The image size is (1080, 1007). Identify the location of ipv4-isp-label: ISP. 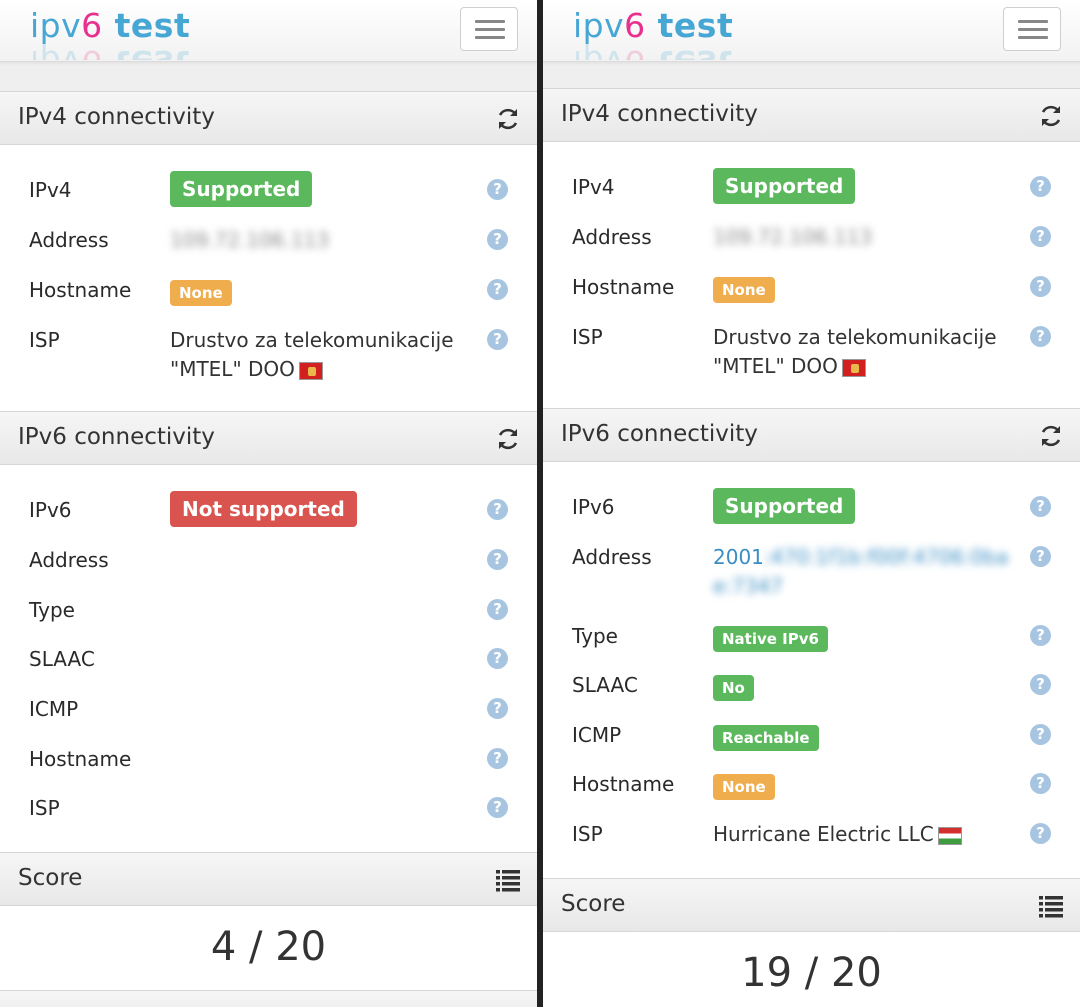
(44, 340).